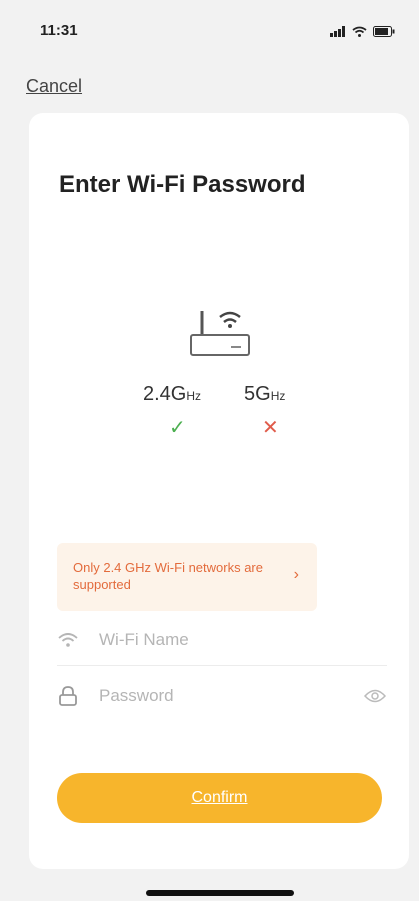 Image resolution: width=419 pixels, height=901 pixels. Describe the element at coordinates (220, 893) in the screenshot. I see `home-indicator` at that location.